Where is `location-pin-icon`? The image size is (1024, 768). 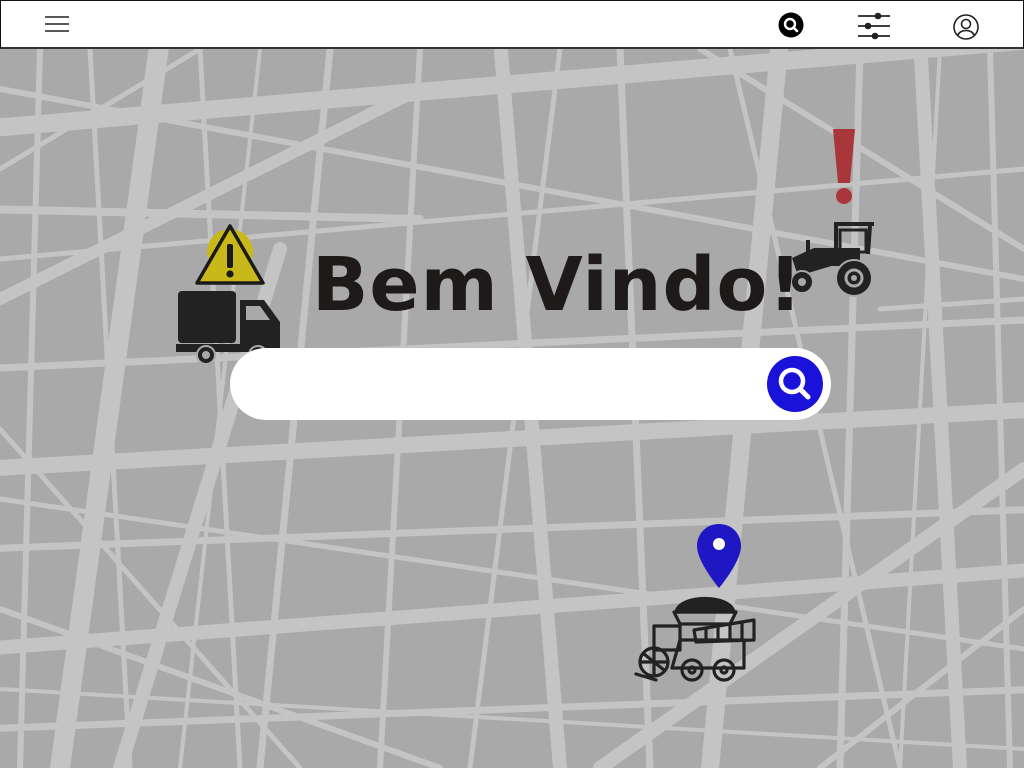
location-pin-icon is located at coordinates (719, 556).